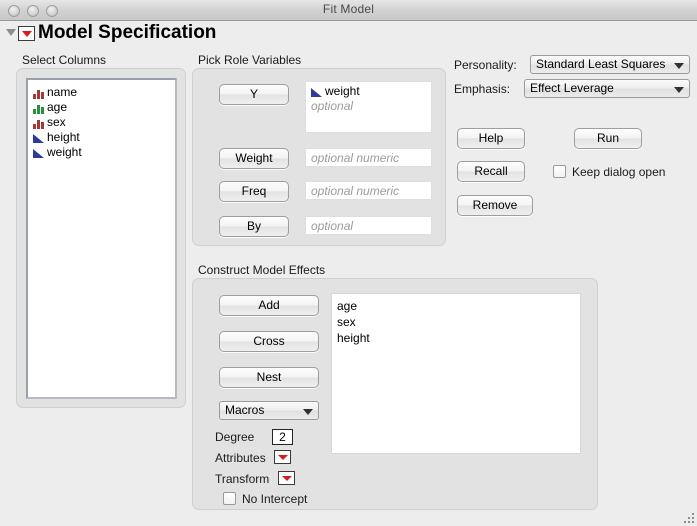 This screenshot has width=697, height=526. I want to click on y-role-slot: weight optional, so click(368, 107).